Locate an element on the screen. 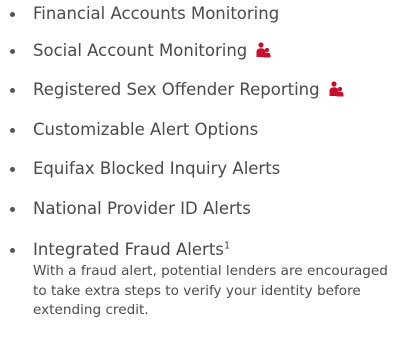  feature-label: Integrated Fraud Alerts1 is located at coordinates (131, 249).